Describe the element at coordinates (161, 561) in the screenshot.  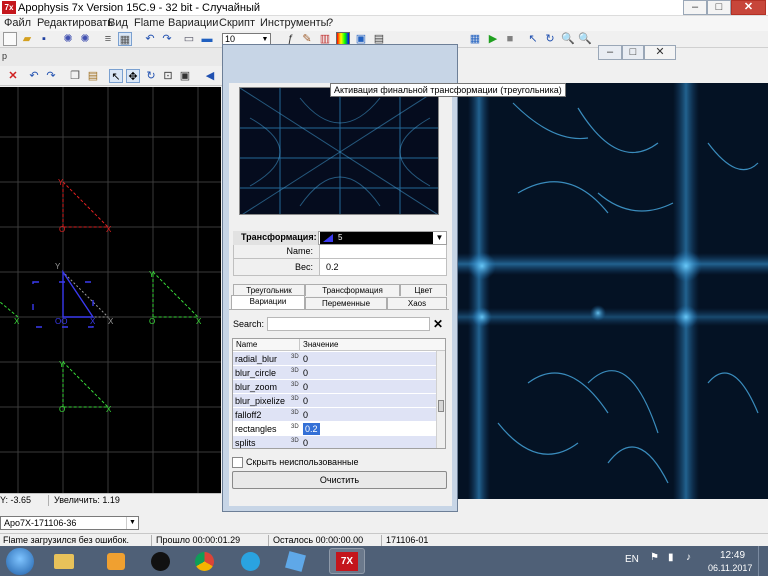
I see `taskbar-app-eyes` at that location.